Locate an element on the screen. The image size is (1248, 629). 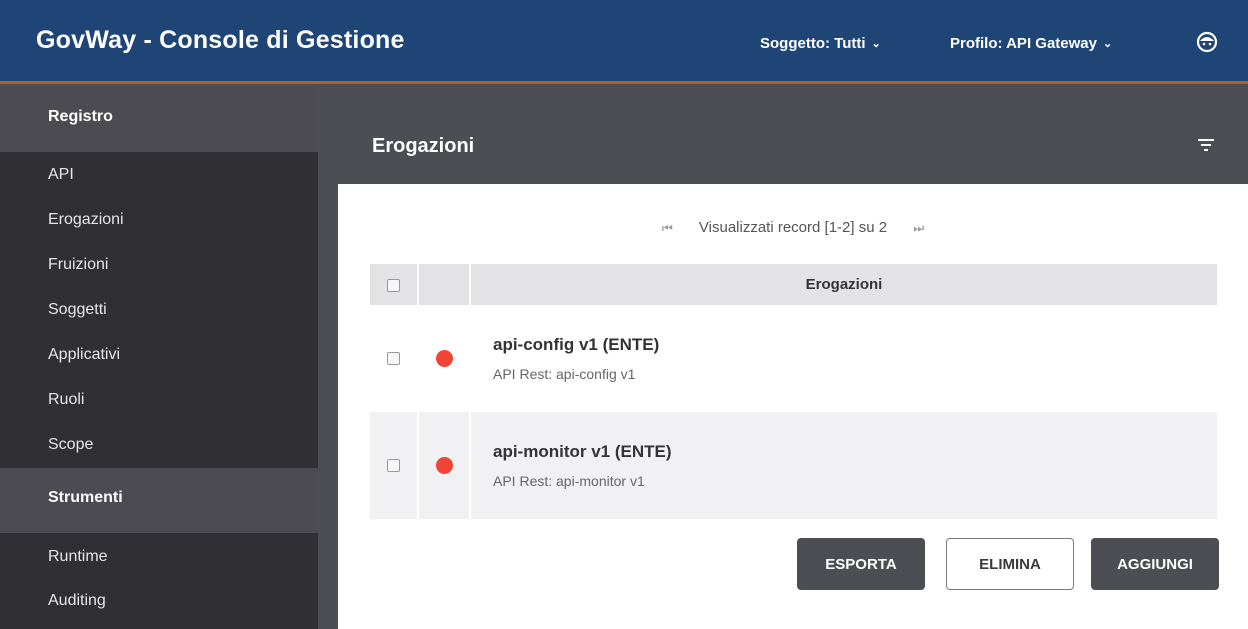
sidebar-item-ruoli: Ruoli is located at coordinates (66, 400).